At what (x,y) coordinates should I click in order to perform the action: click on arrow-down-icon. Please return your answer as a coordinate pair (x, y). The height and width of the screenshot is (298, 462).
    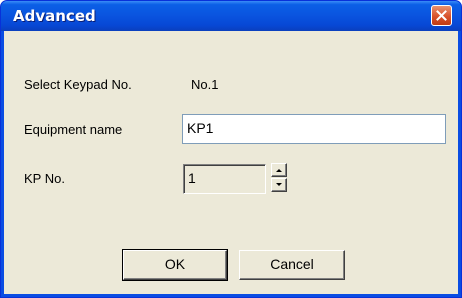
    Looking at the image, I should click on (279, 184).